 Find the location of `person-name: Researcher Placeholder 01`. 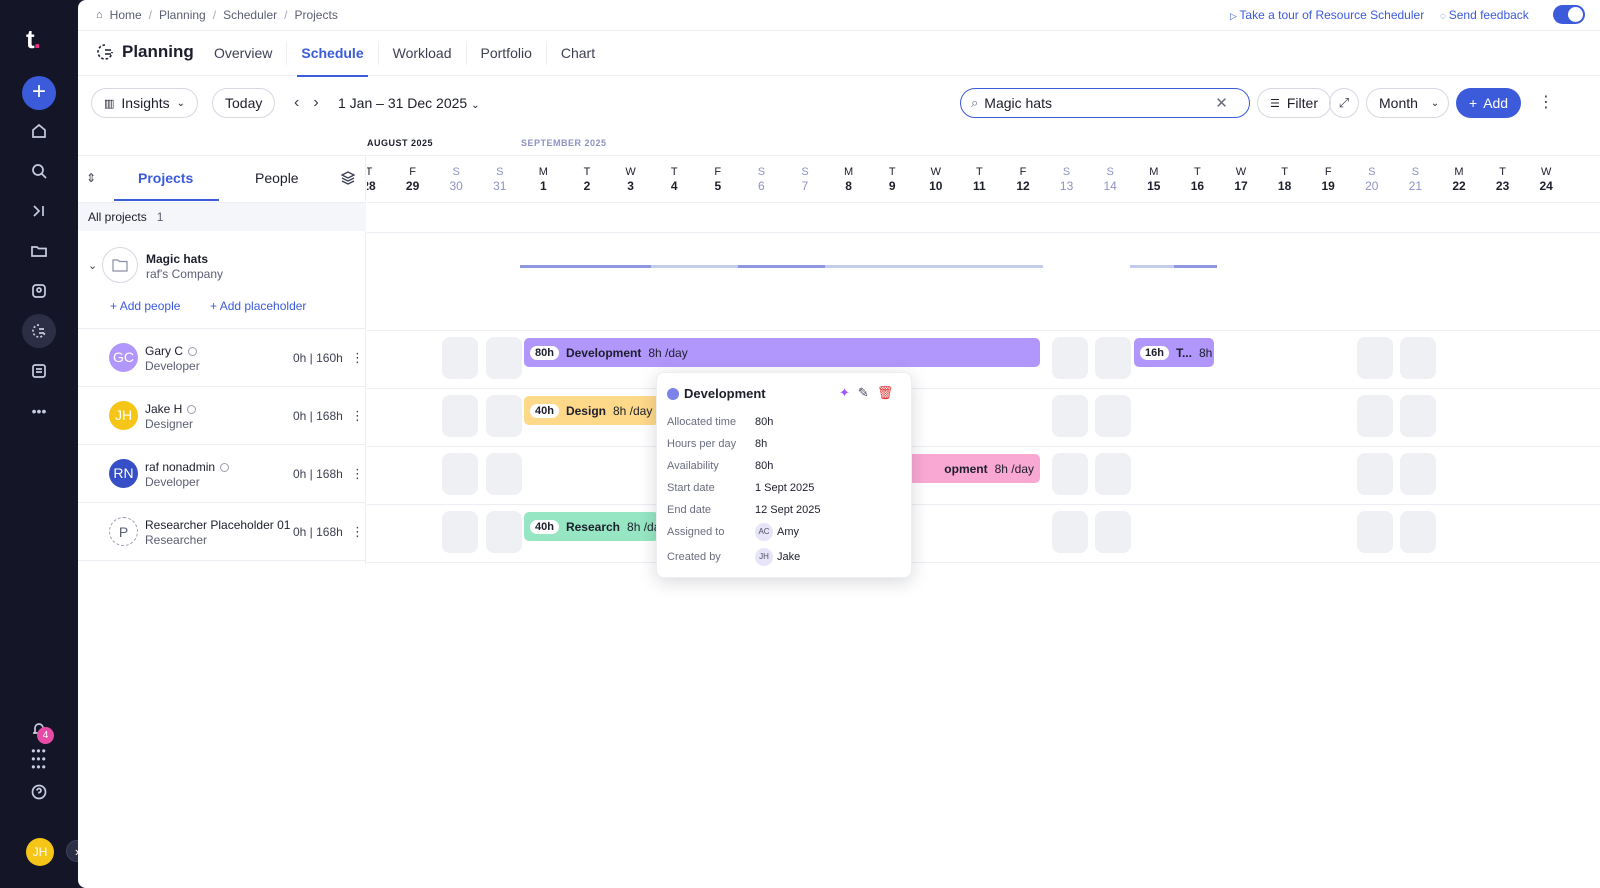

person-name: Researcher Placeholder 01 is located at coordinates (217, 525).